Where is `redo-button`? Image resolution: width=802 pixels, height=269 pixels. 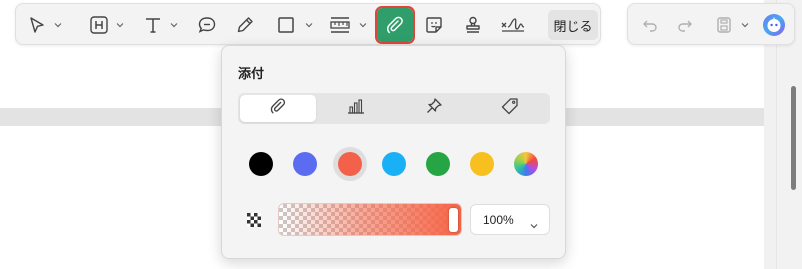 redo-button is located at coordinates (685, 25).